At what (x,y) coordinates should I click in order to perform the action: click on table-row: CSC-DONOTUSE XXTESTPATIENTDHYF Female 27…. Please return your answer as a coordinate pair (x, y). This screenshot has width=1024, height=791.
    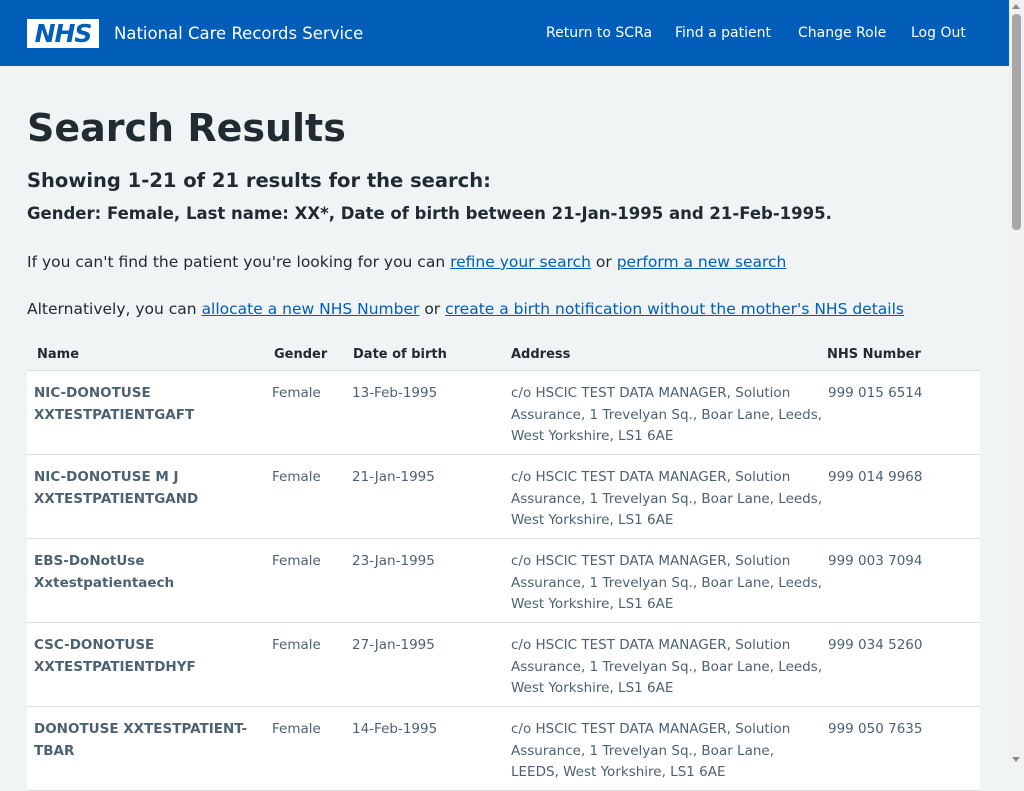
    Looking at the image, I should click on (503, 665).